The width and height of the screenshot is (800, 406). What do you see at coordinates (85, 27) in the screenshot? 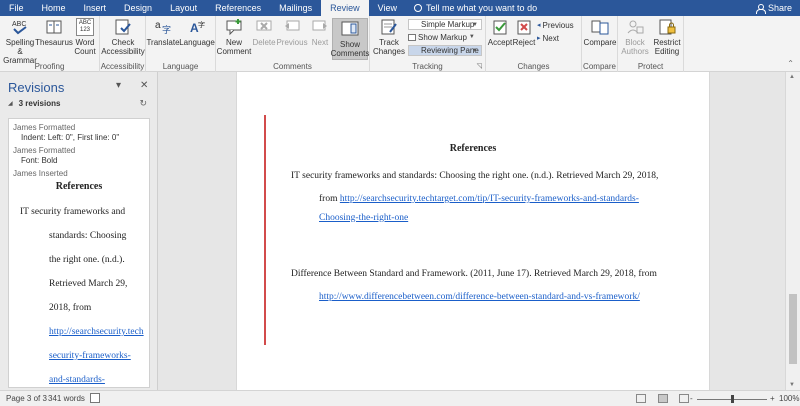
I see `word-count-icon: ABC 123` at bounding box center [85, 27].